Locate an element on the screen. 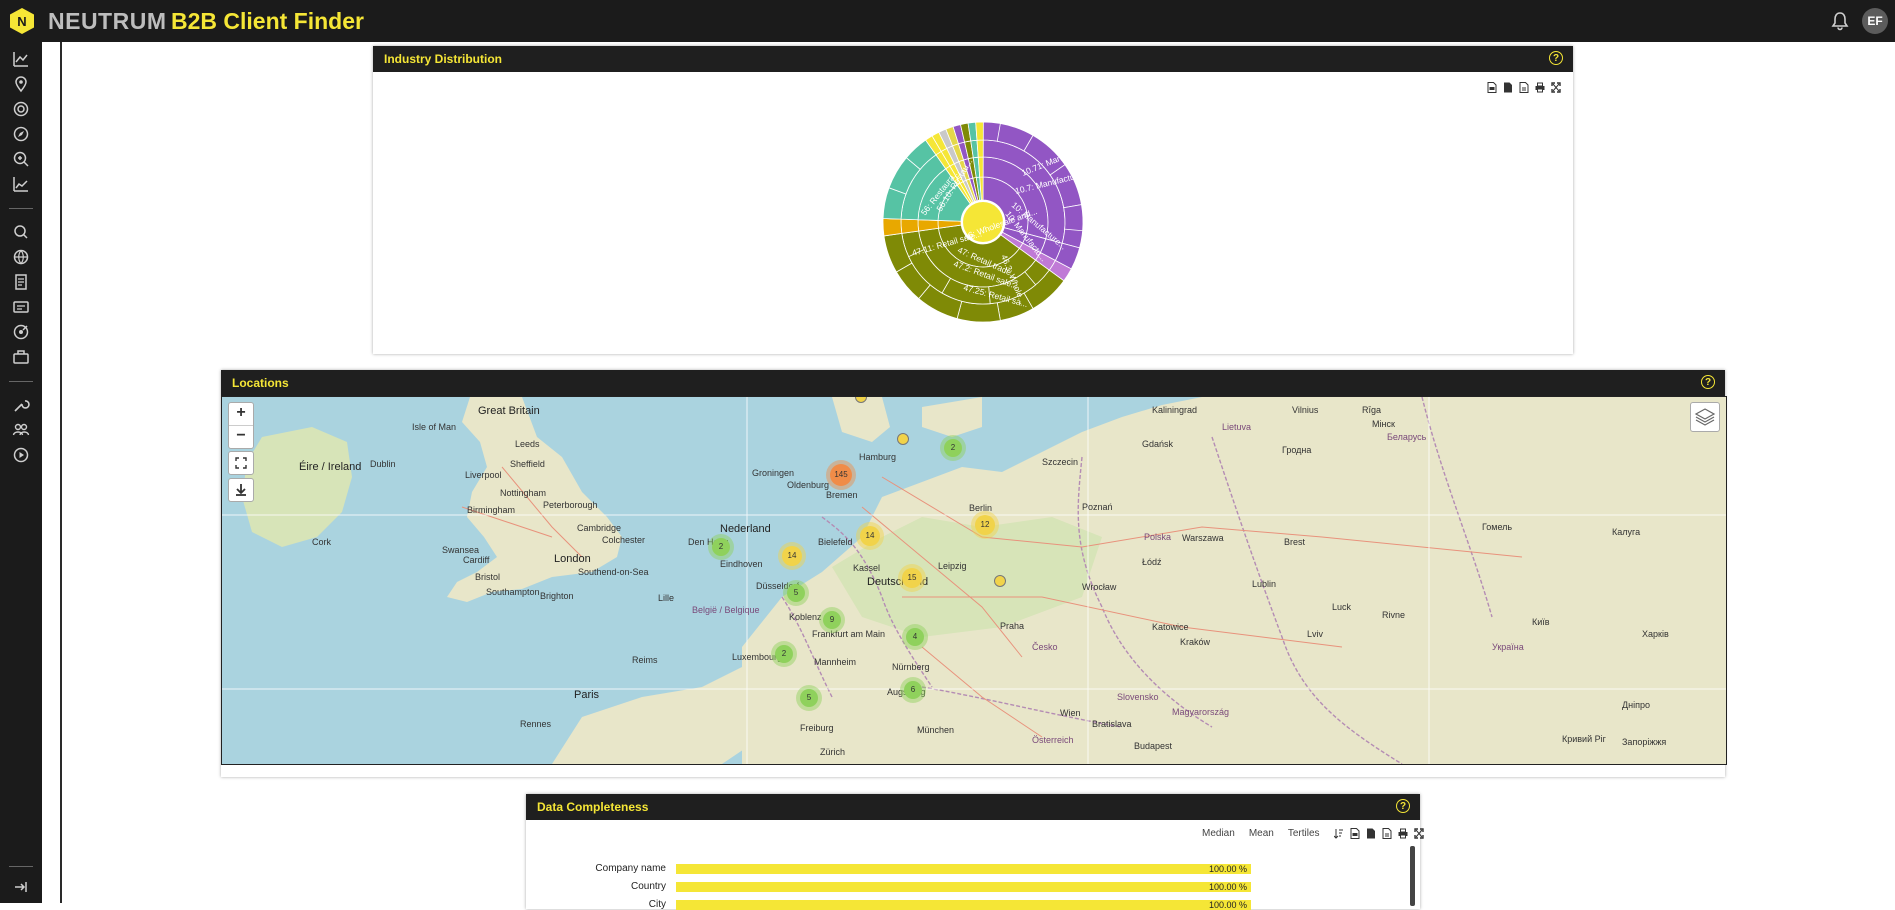 Image resolution: width=1895 pixels, height=910 pixels. completeness-value: 100.00 % is located at coordinates (1228, 905).